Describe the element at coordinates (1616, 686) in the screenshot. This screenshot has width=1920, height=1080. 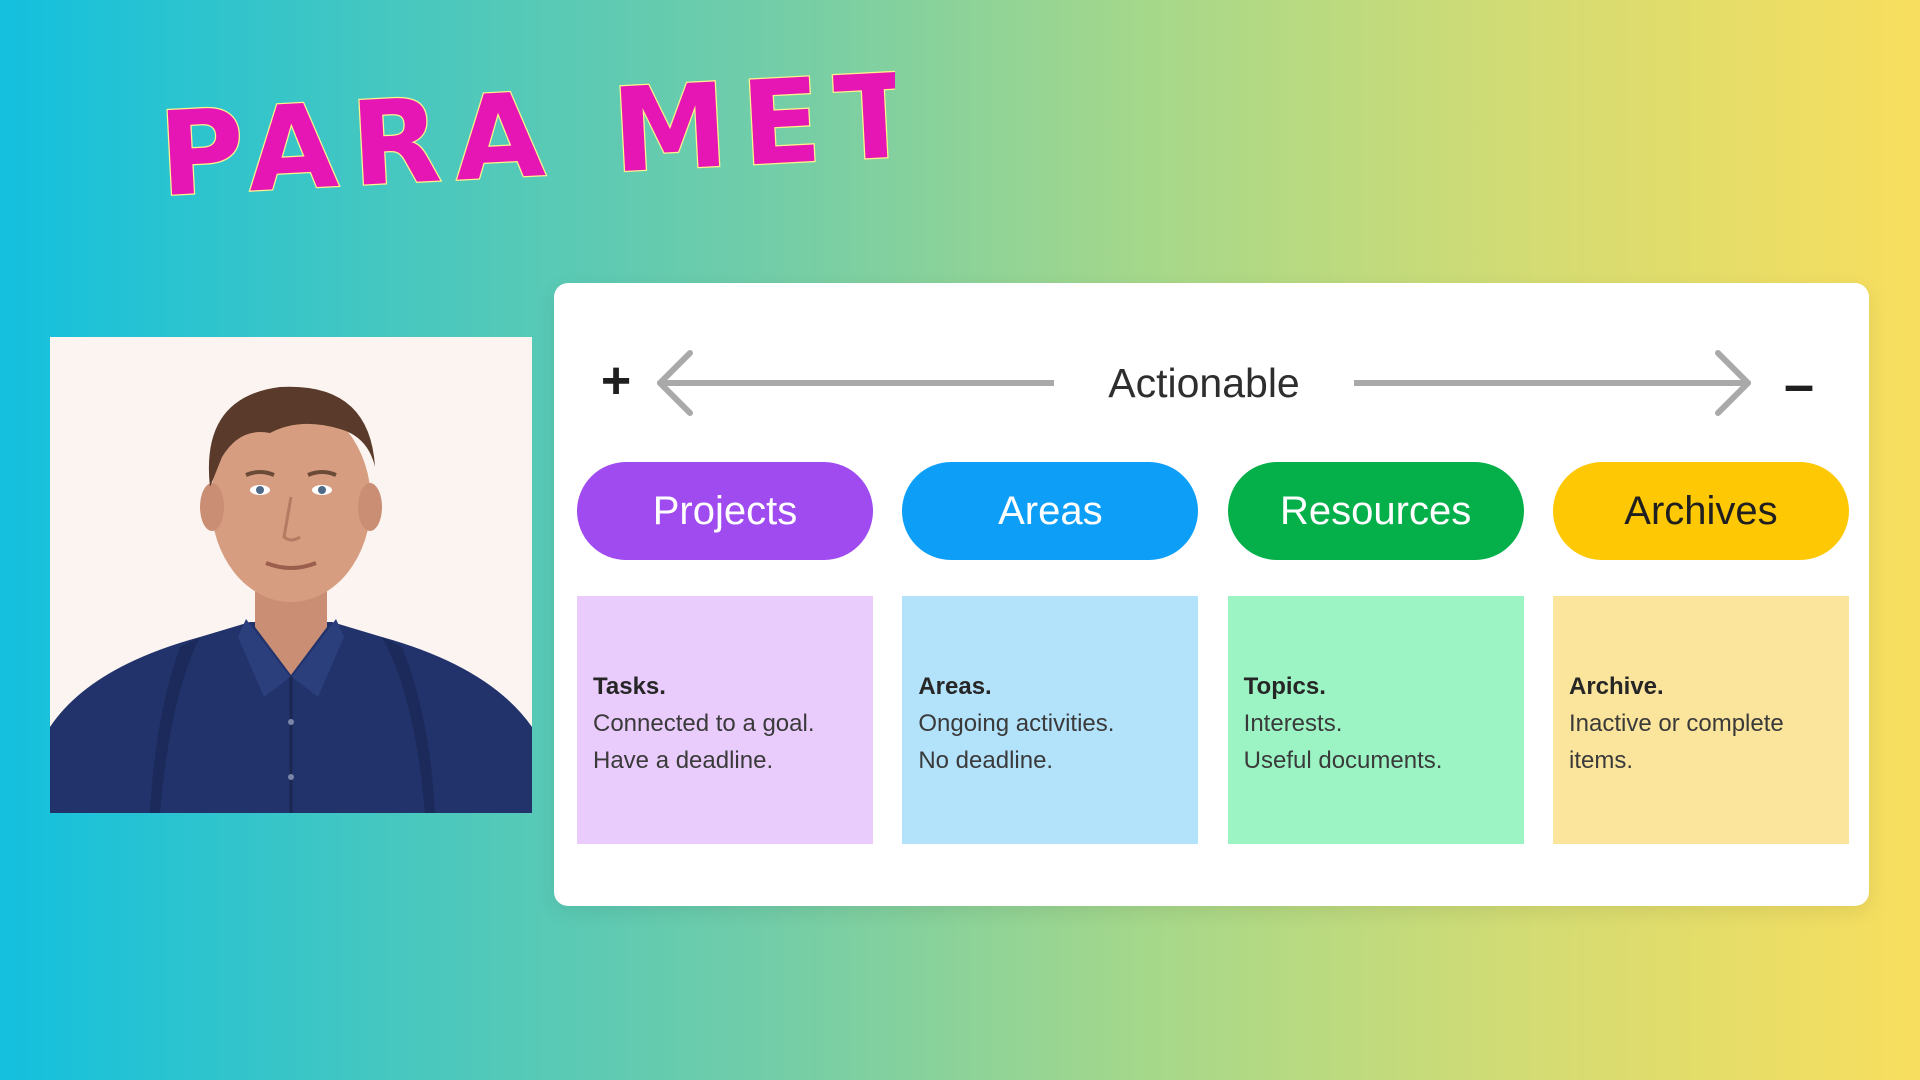
I see `archives-box-title: Archive.` at that location.